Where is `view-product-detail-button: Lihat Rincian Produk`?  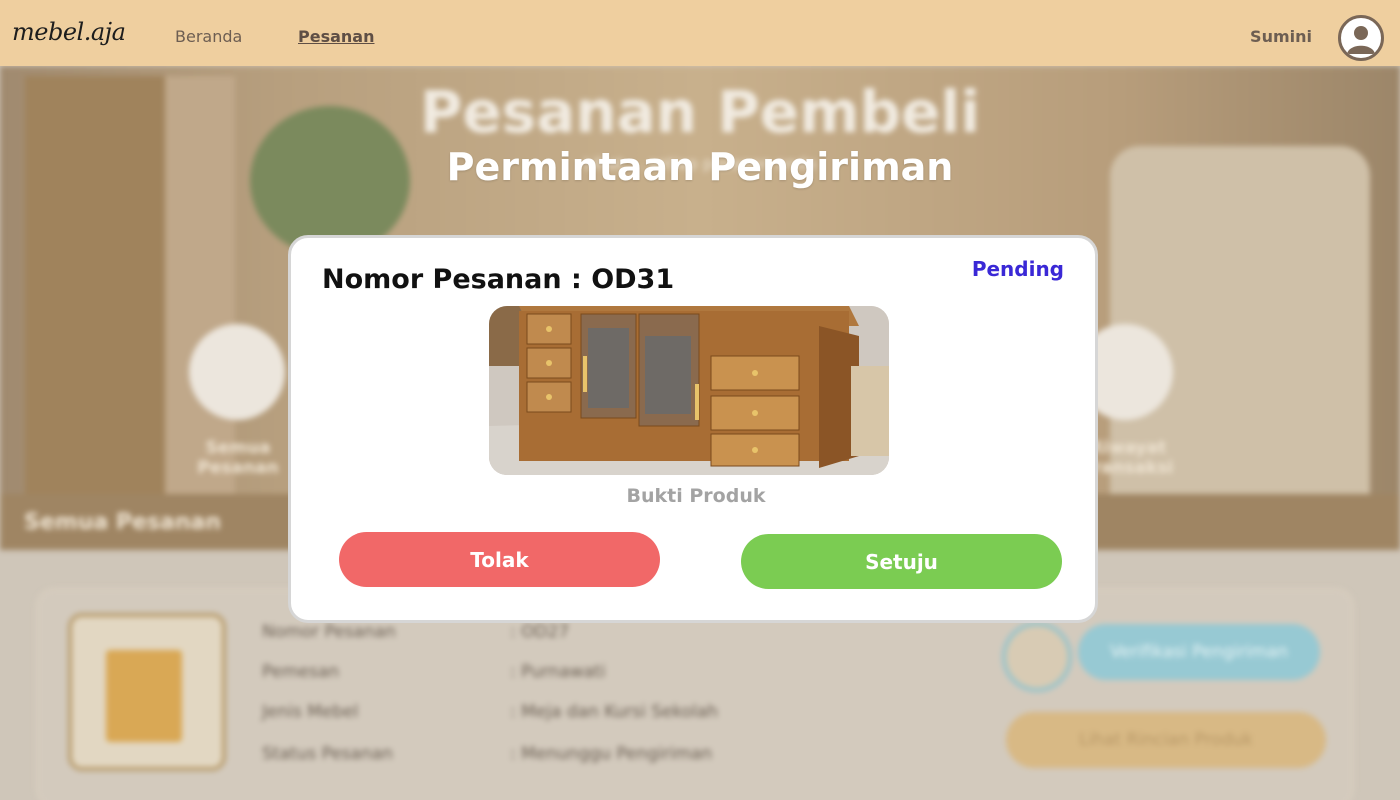 view-product-detail-button: Lihat Rincian Produk is located at coordinates (1166, 740).